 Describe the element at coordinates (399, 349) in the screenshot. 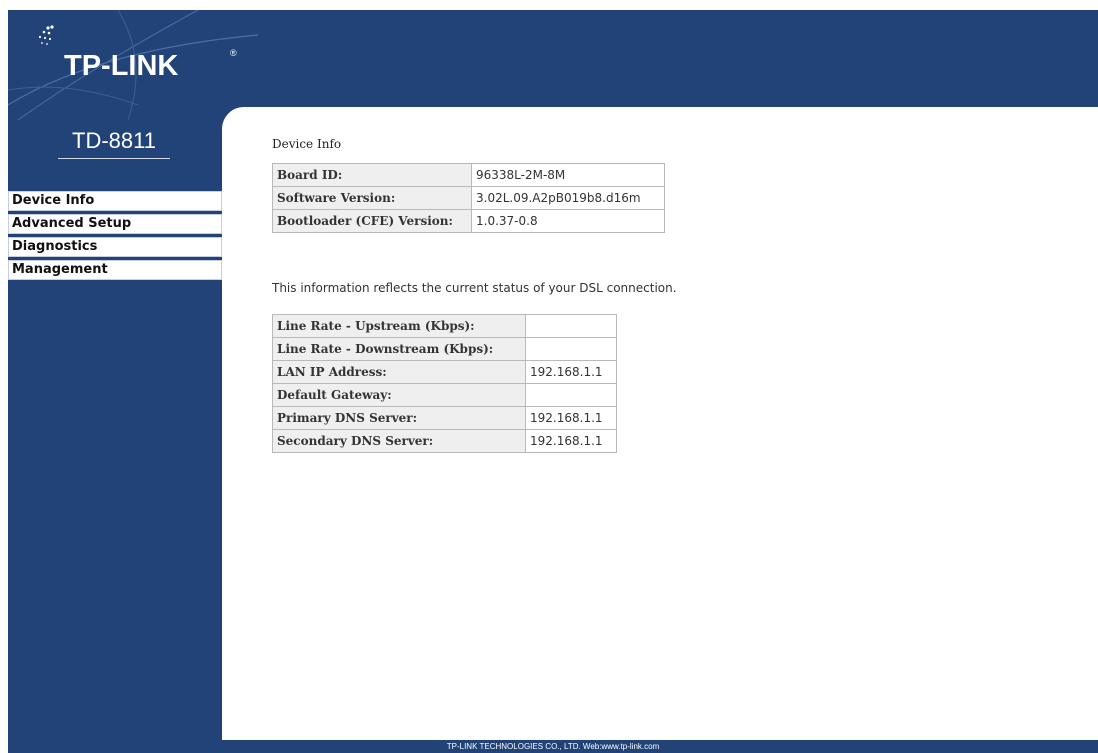

I see `downstream-rate-label: Line Rate - Downstream (Kbps):` at that location.